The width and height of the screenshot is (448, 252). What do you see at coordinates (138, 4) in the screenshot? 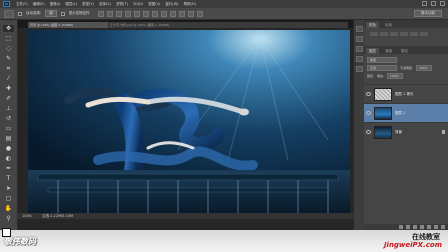
I see `menu-3d: 3D(D)` at bounding box center [138, 4].